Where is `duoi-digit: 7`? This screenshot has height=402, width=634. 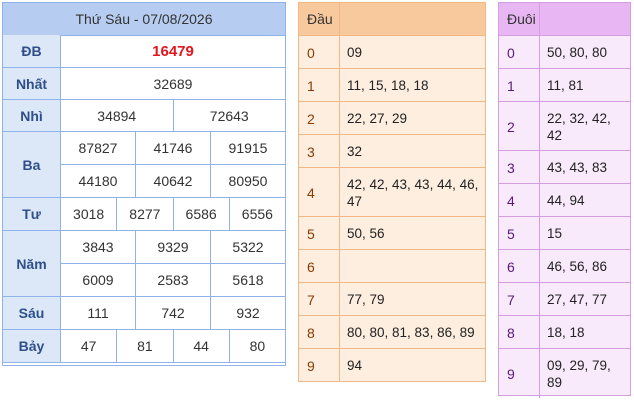 duoi-digit: 7 is located at coordinates (519, 299).